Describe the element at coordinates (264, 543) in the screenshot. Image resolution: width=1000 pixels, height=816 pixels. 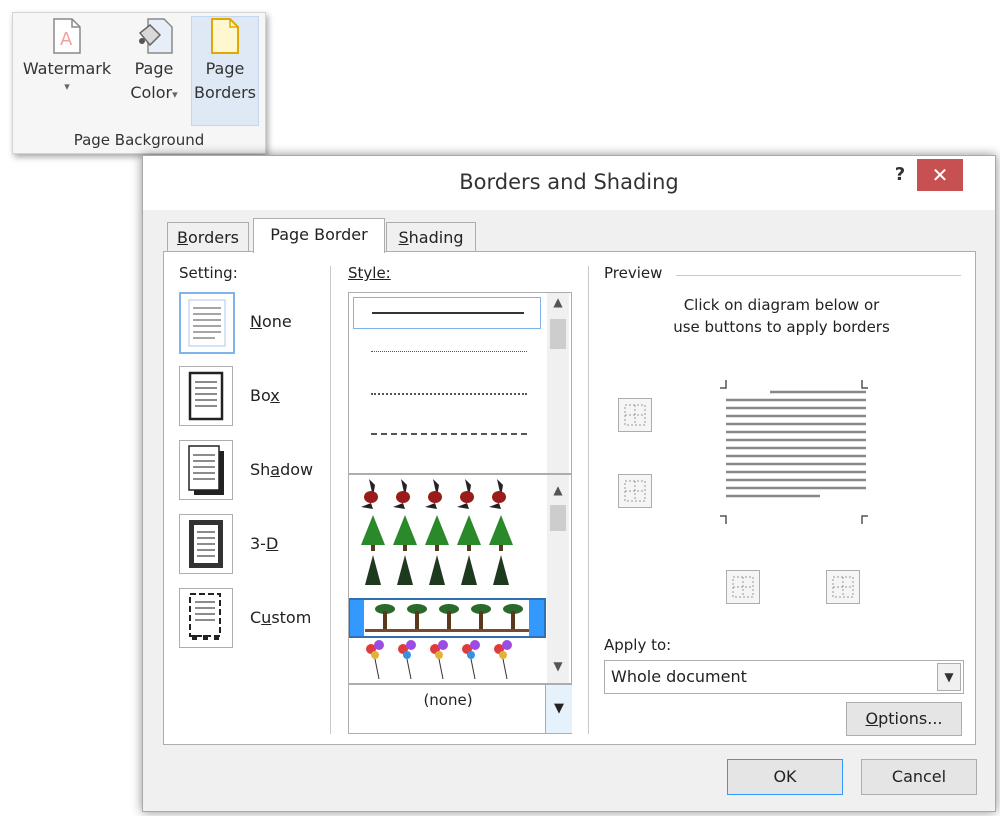
I see `setting-3d-label: 3-D` at that location.